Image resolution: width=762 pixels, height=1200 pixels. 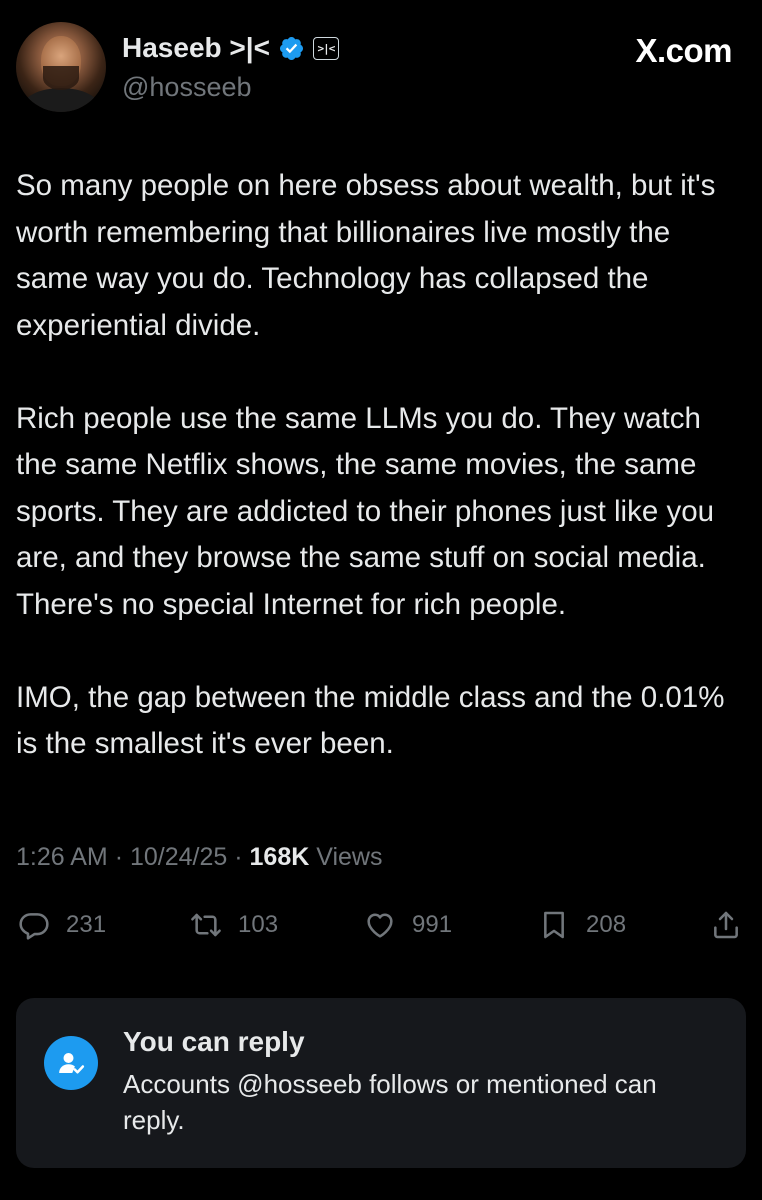 I want to click on like-count: 991, so click(x=432, y=924).